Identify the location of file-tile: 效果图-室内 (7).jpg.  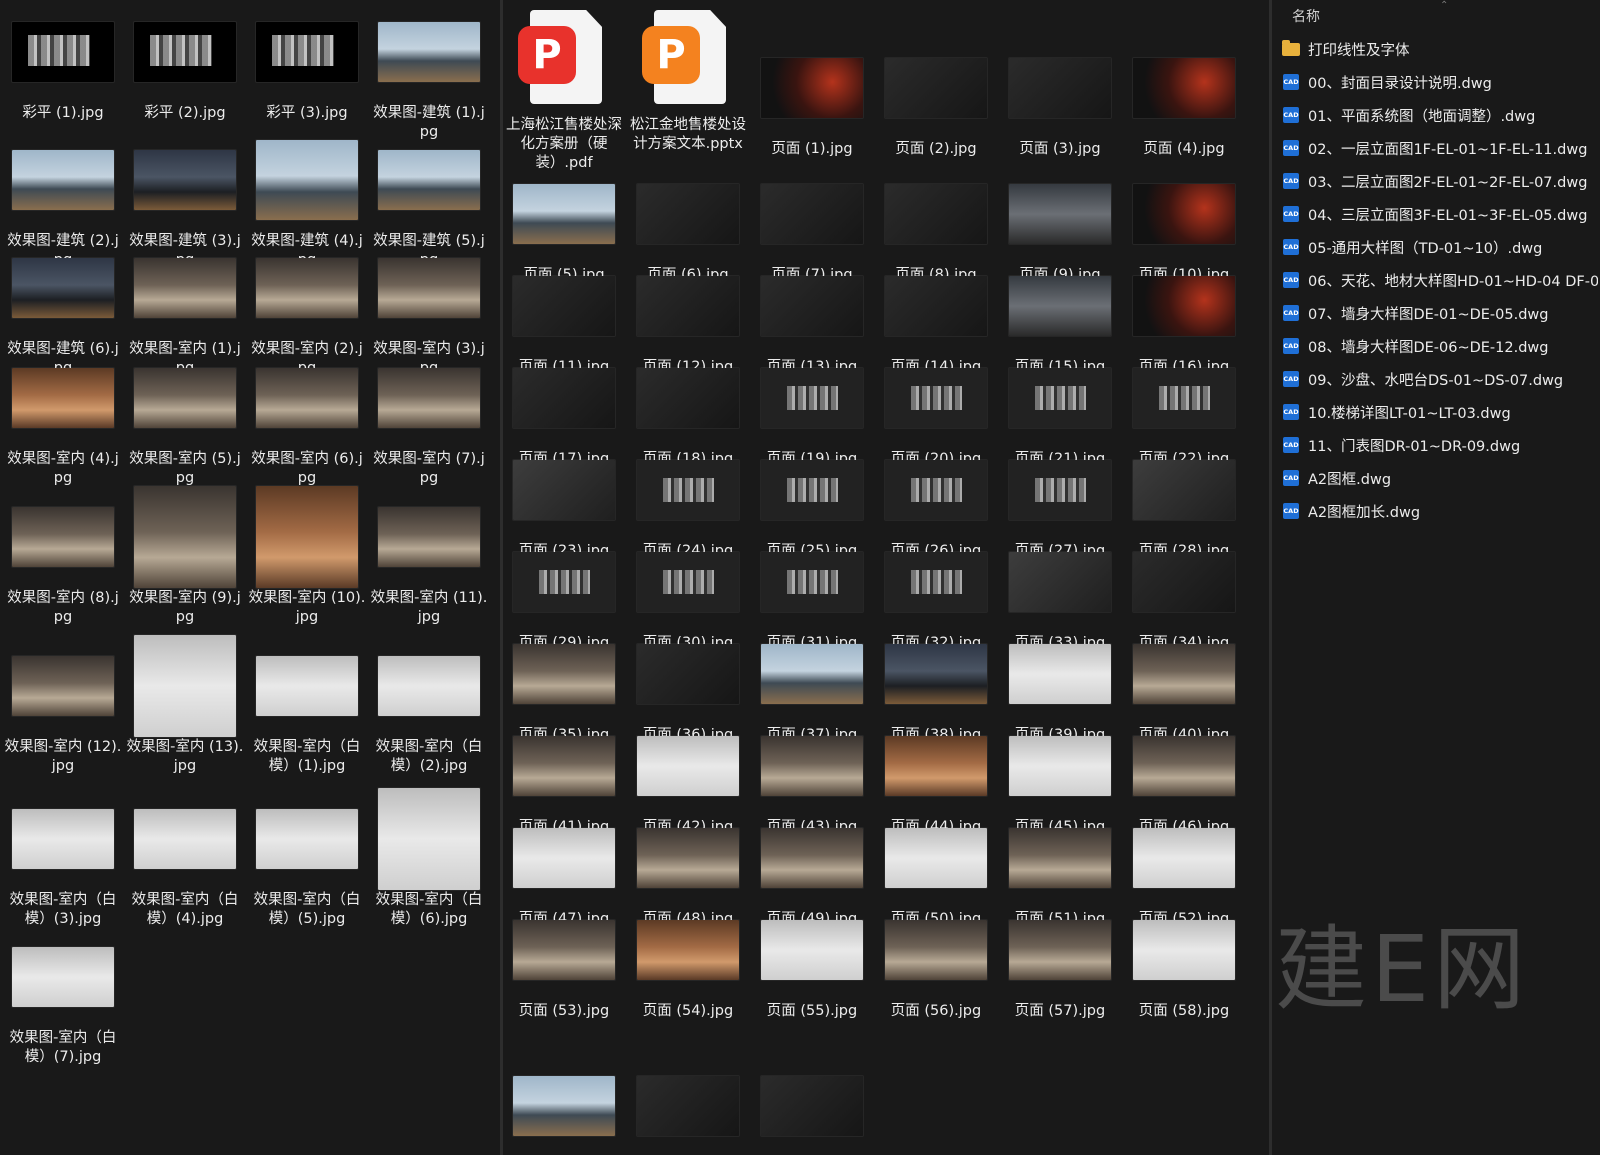
(429, 417).